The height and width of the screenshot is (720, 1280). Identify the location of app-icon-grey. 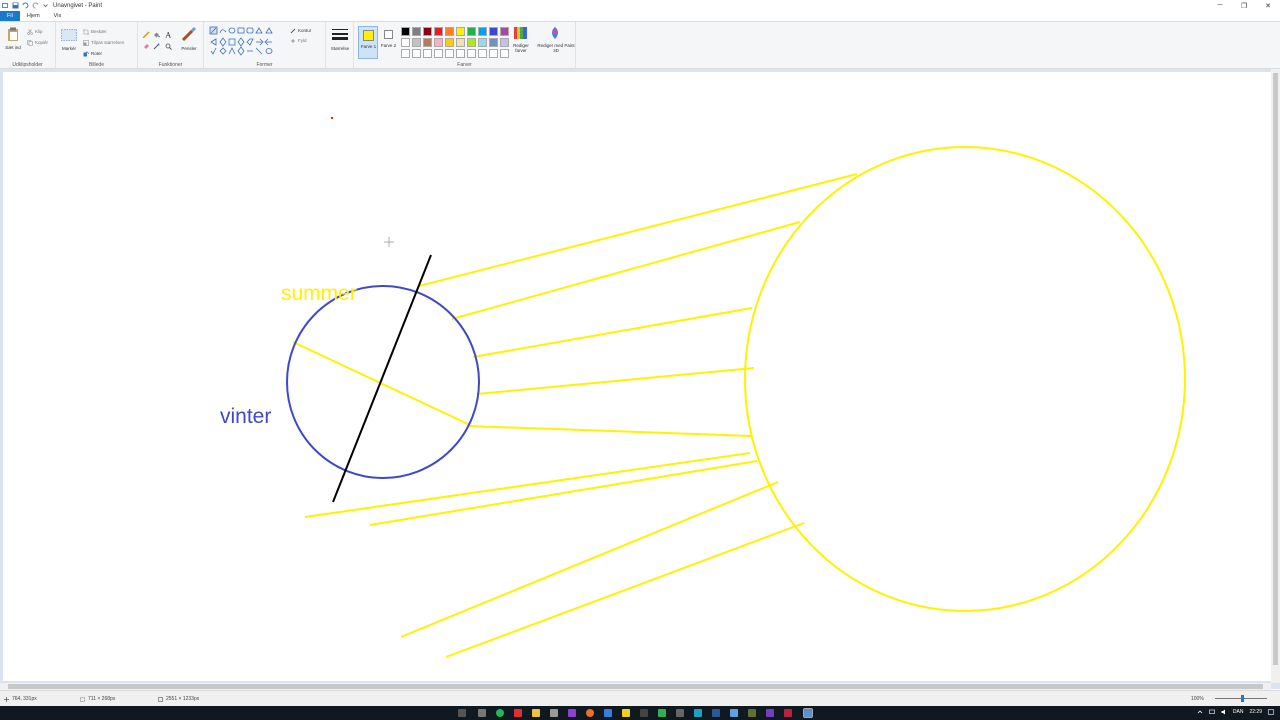
(680, 713).